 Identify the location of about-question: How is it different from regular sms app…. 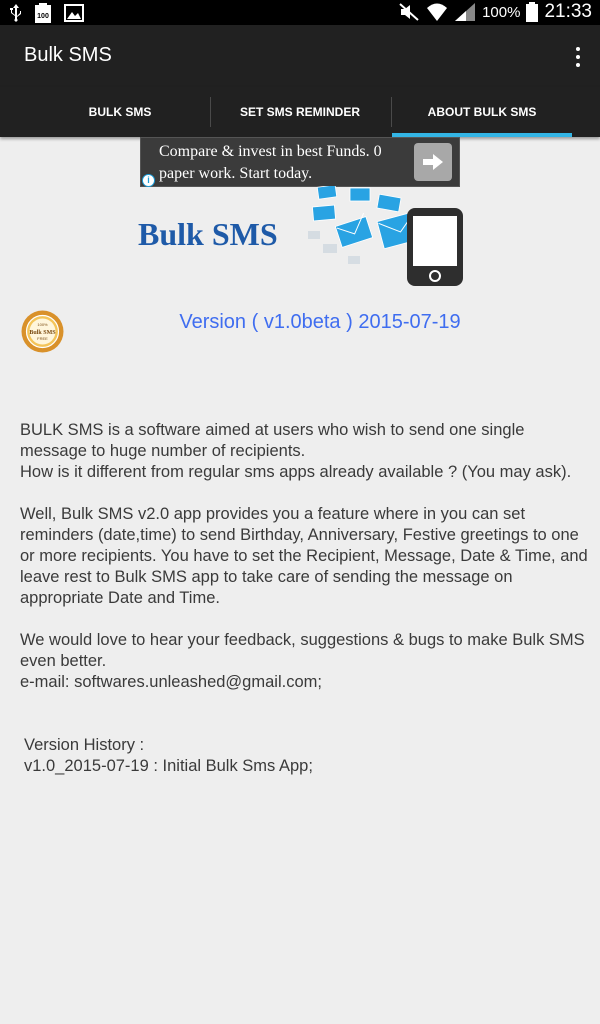
(296, 472).